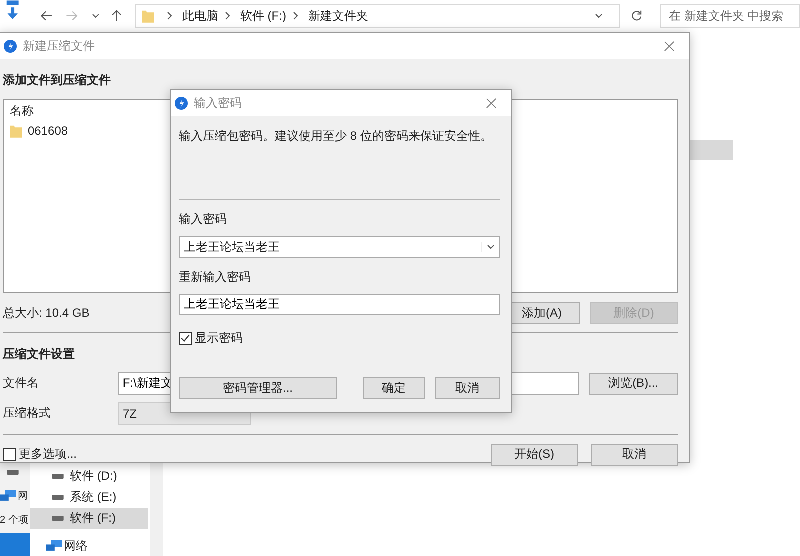 This screenshot has width=800, height=556. I want to click on up-arrow-icon, so click(117, 16).